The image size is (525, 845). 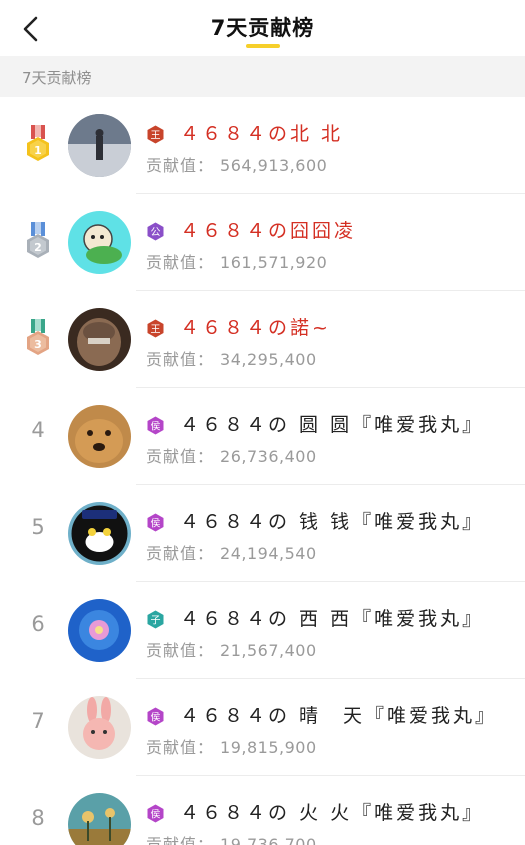 I want to click on gold-medal-icon: 1, so click(x=38, y=146).